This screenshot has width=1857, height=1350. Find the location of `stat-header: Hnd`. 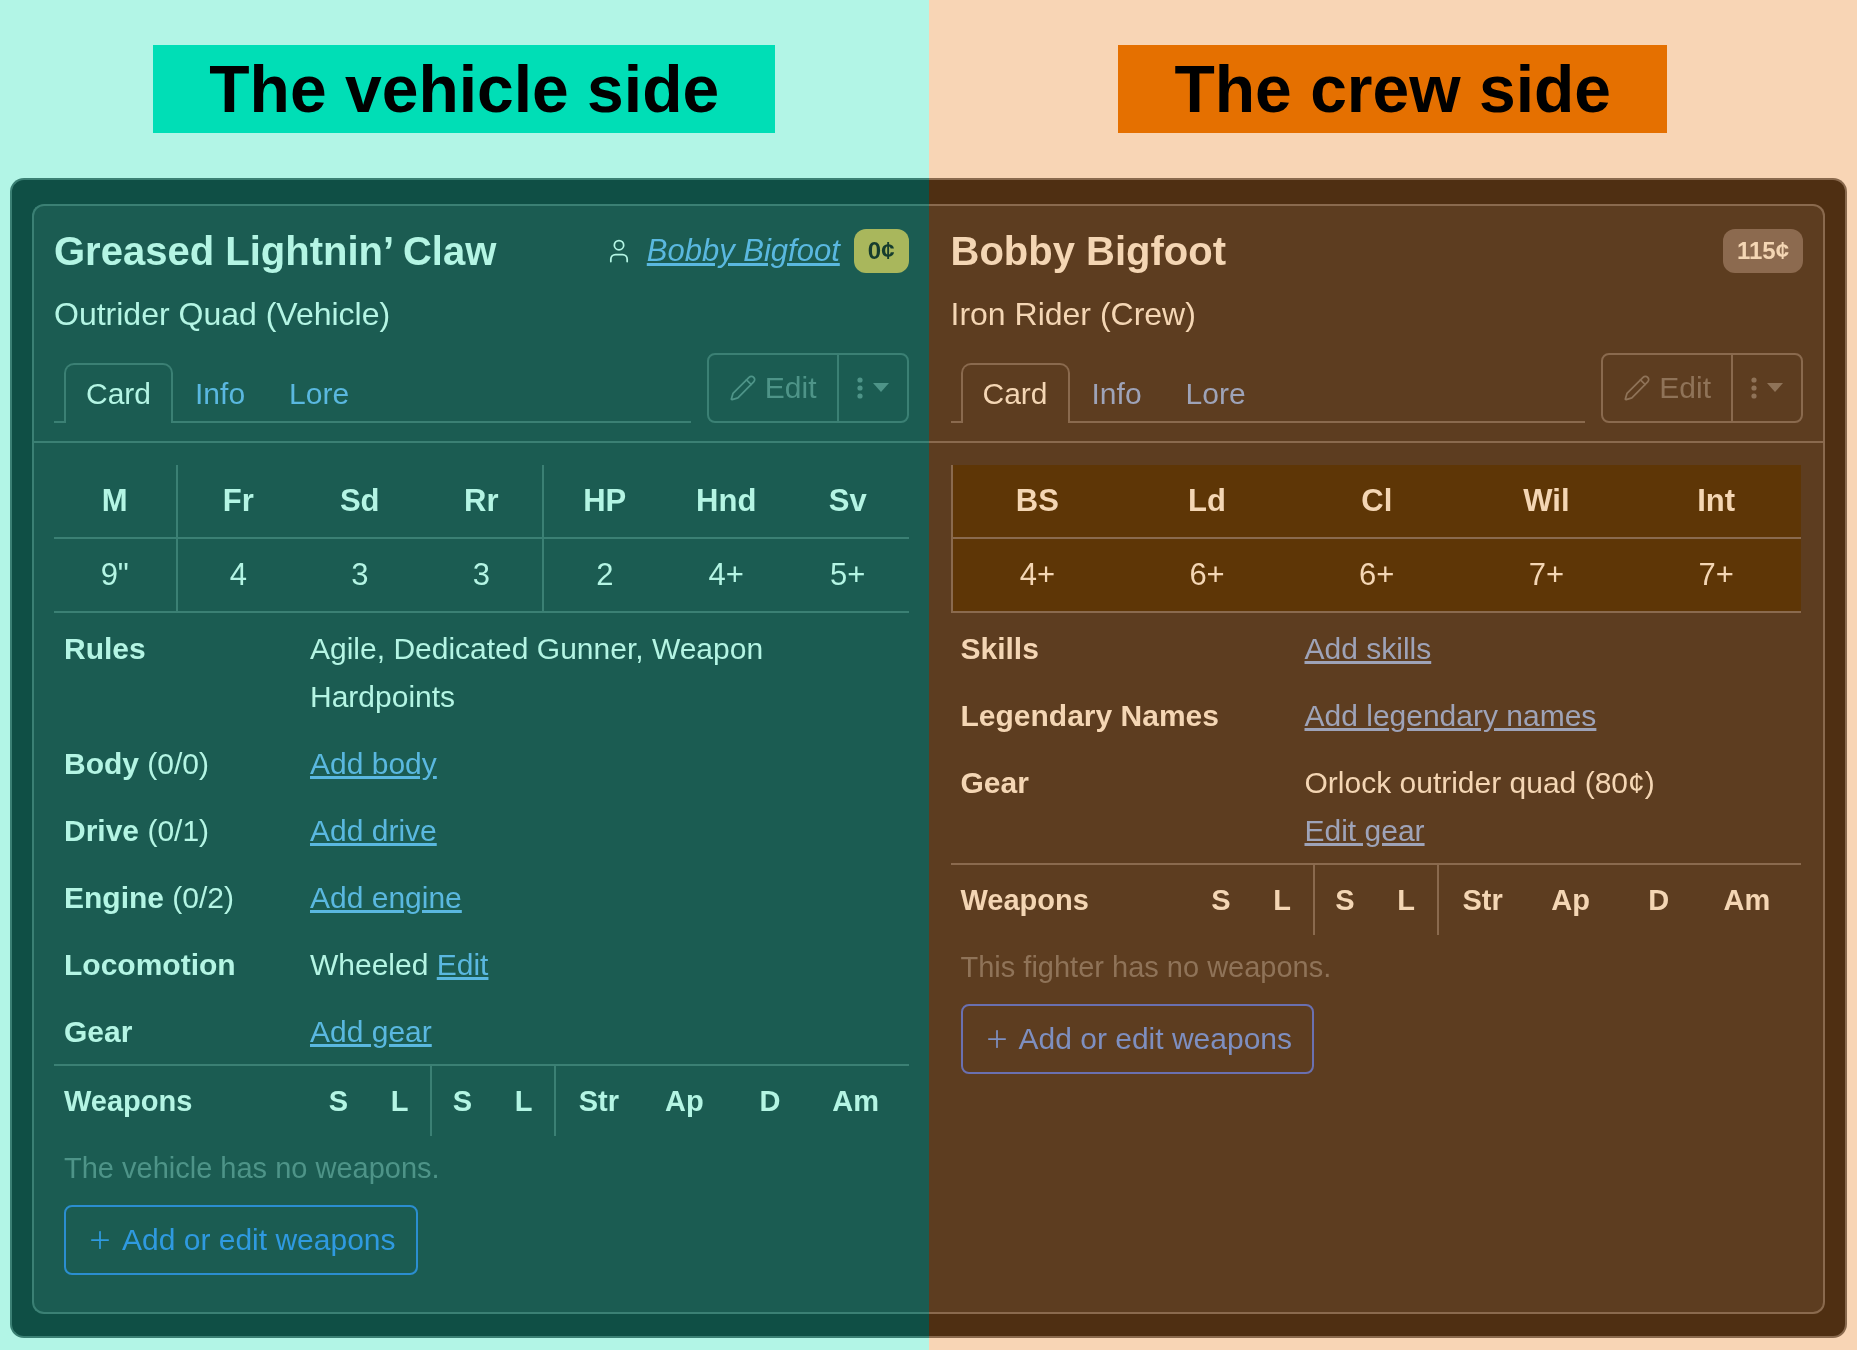

stat-header: Hnd is located at coordinates (726, 502).